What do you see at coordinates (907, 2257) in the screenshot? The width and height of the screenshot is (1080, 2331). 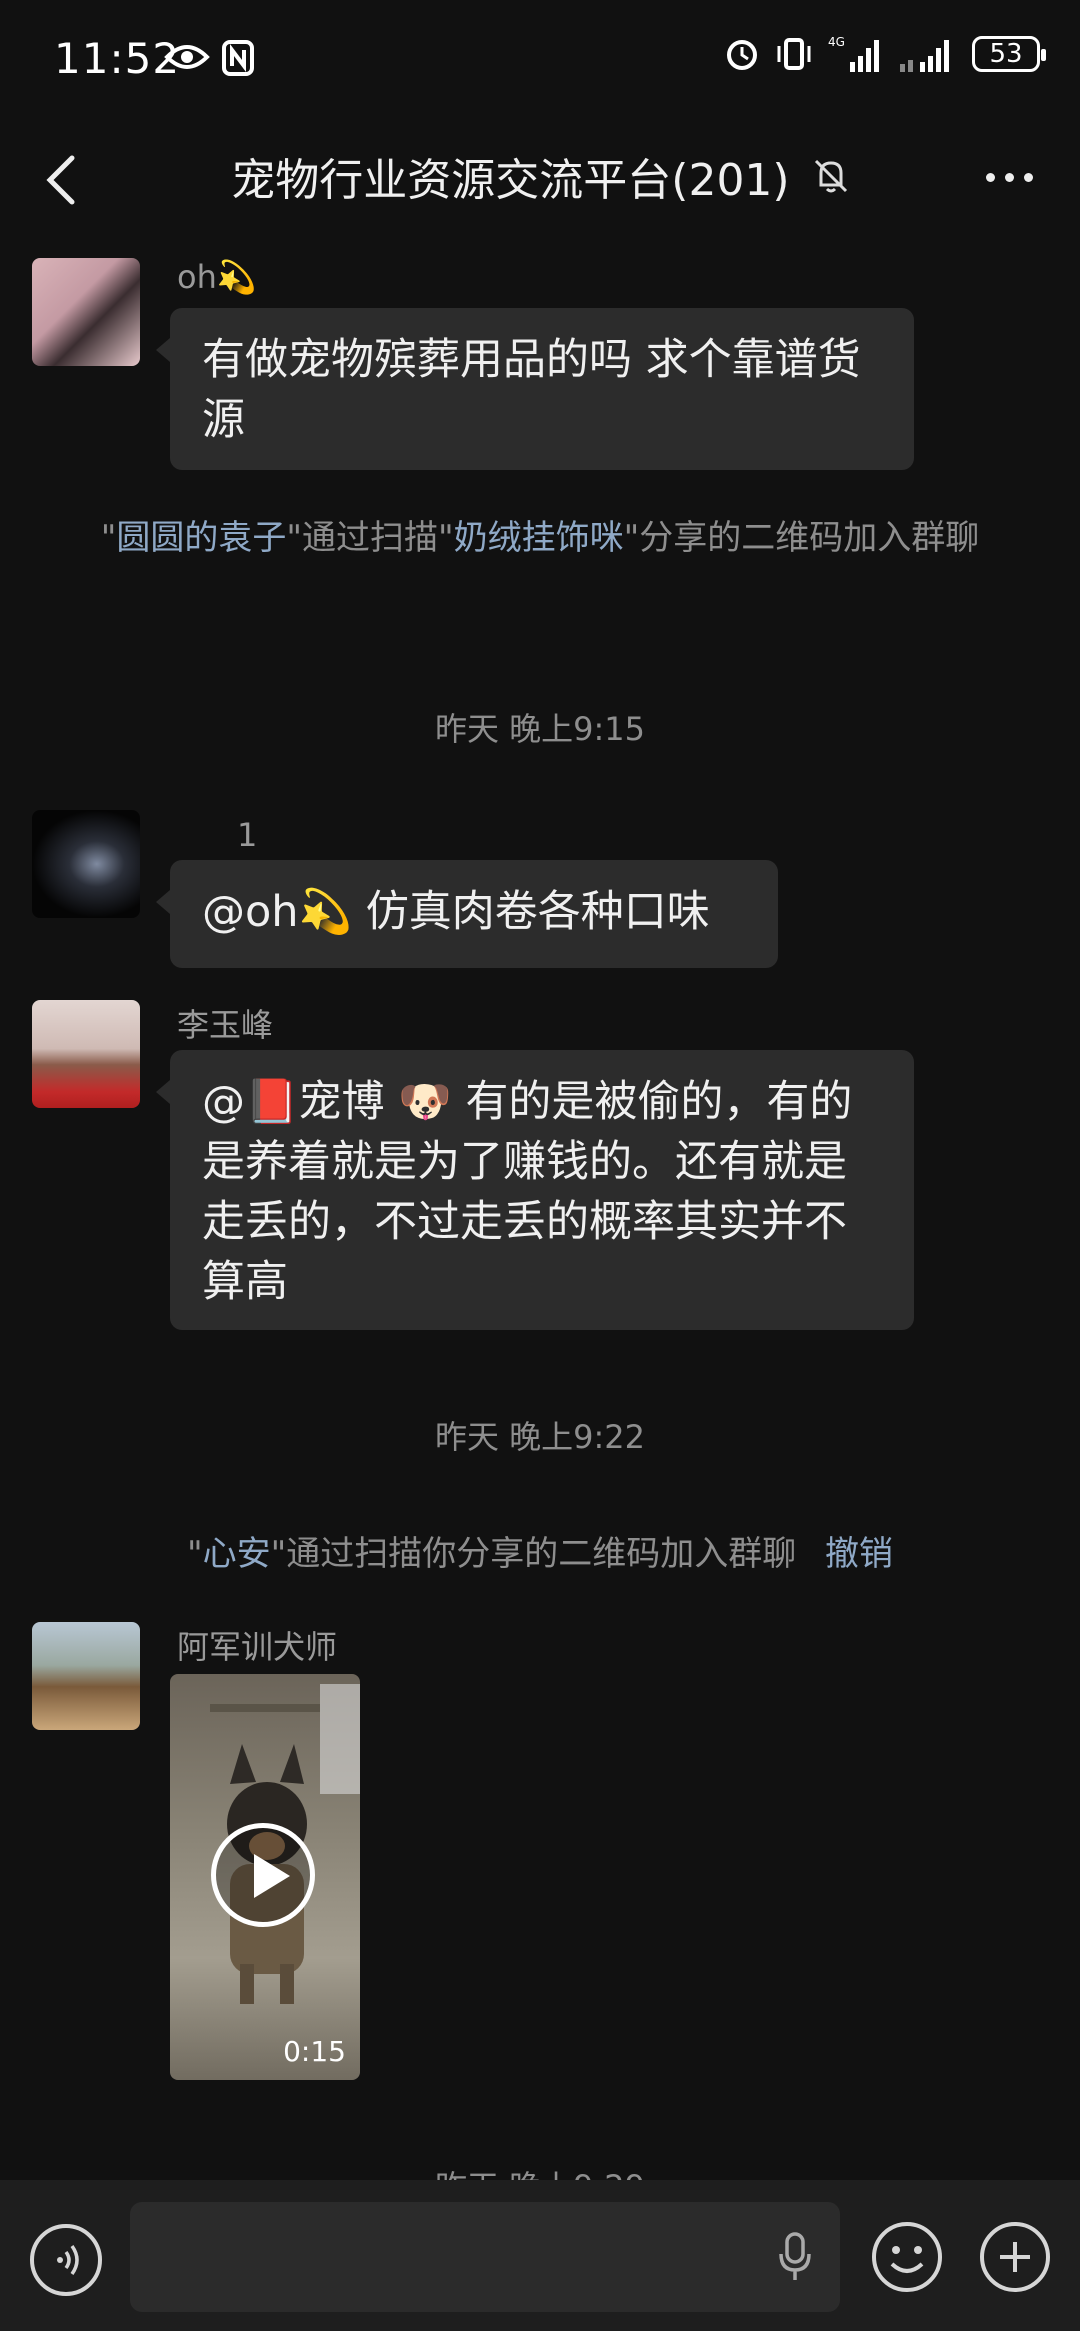 I see `emoji-icon` at bounding box center [907, 2257].